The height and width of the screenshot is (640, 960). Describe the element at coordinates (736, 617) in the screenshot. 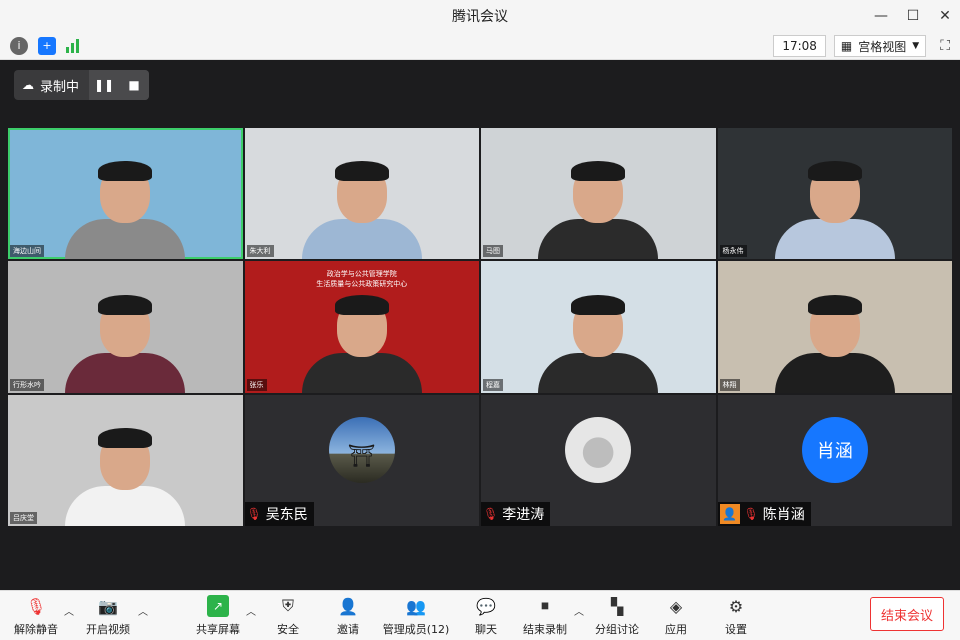

I see `settings-button: ⚙ 设置` at that location.